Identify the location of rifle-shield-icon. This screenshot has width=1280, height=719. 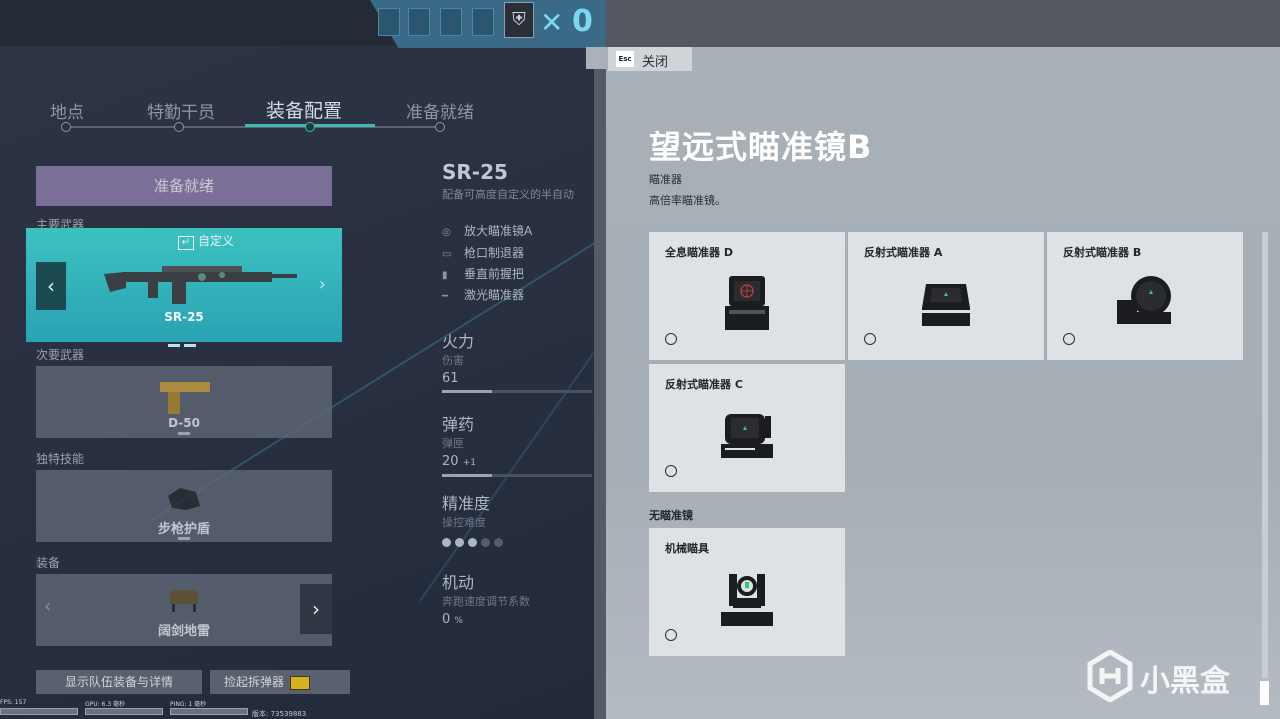
(184, 499).